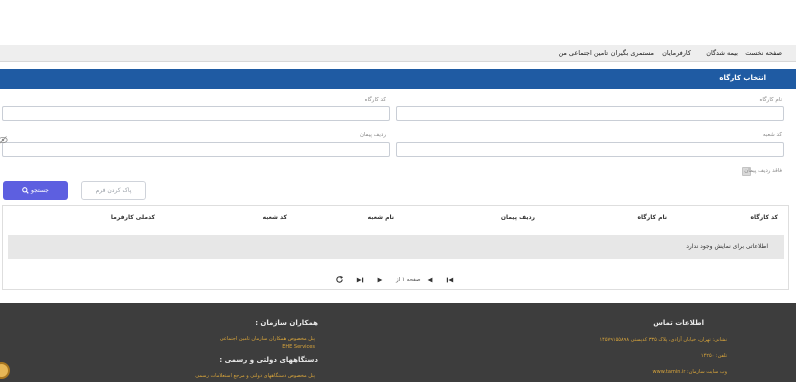  I want to click on partners-line-1: پنل مخصوص همکاران سازمان تامین اجتماعی, so click(267, 339).